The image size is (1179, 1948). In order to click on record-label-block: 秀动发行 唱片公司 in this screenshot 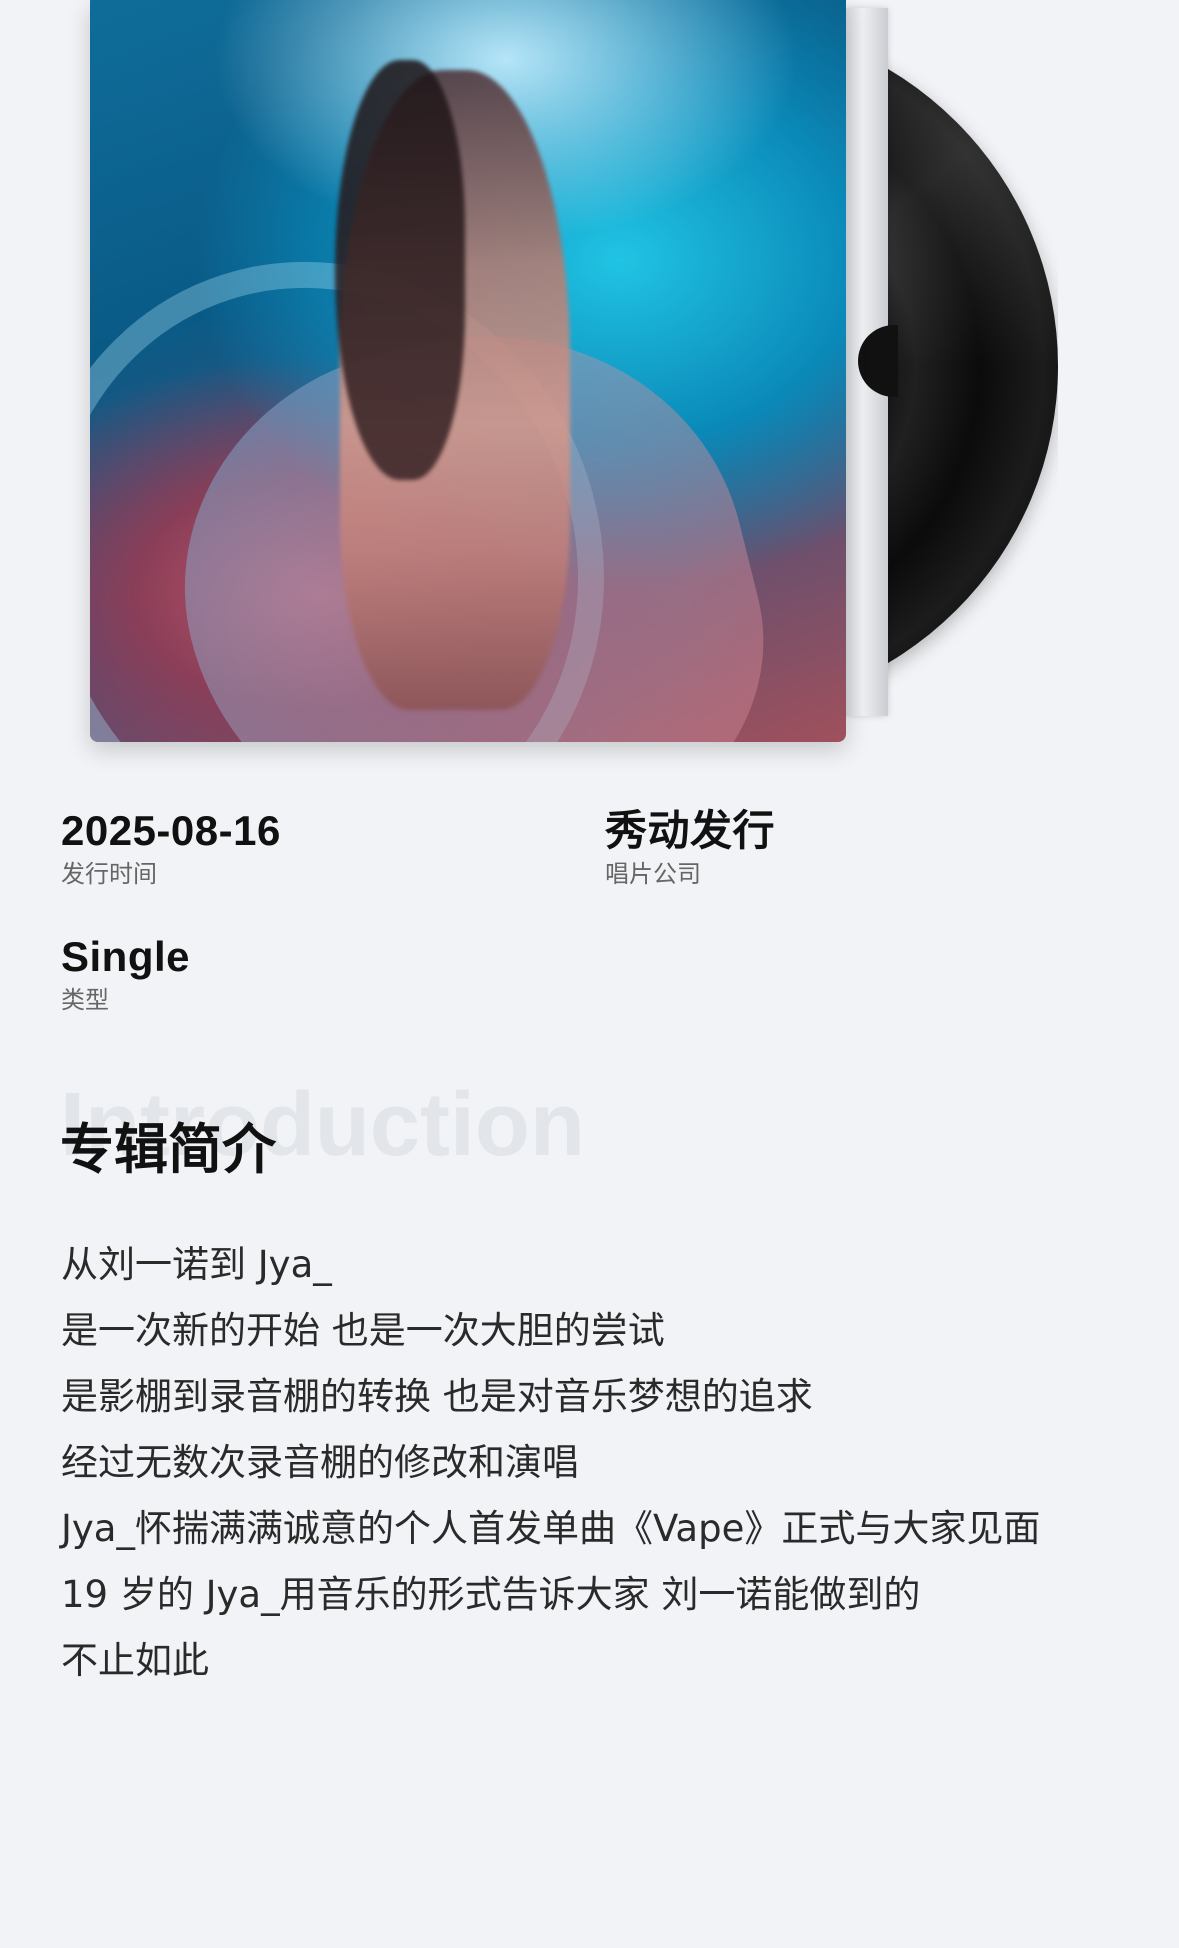, I will do `click(855, 848)`.